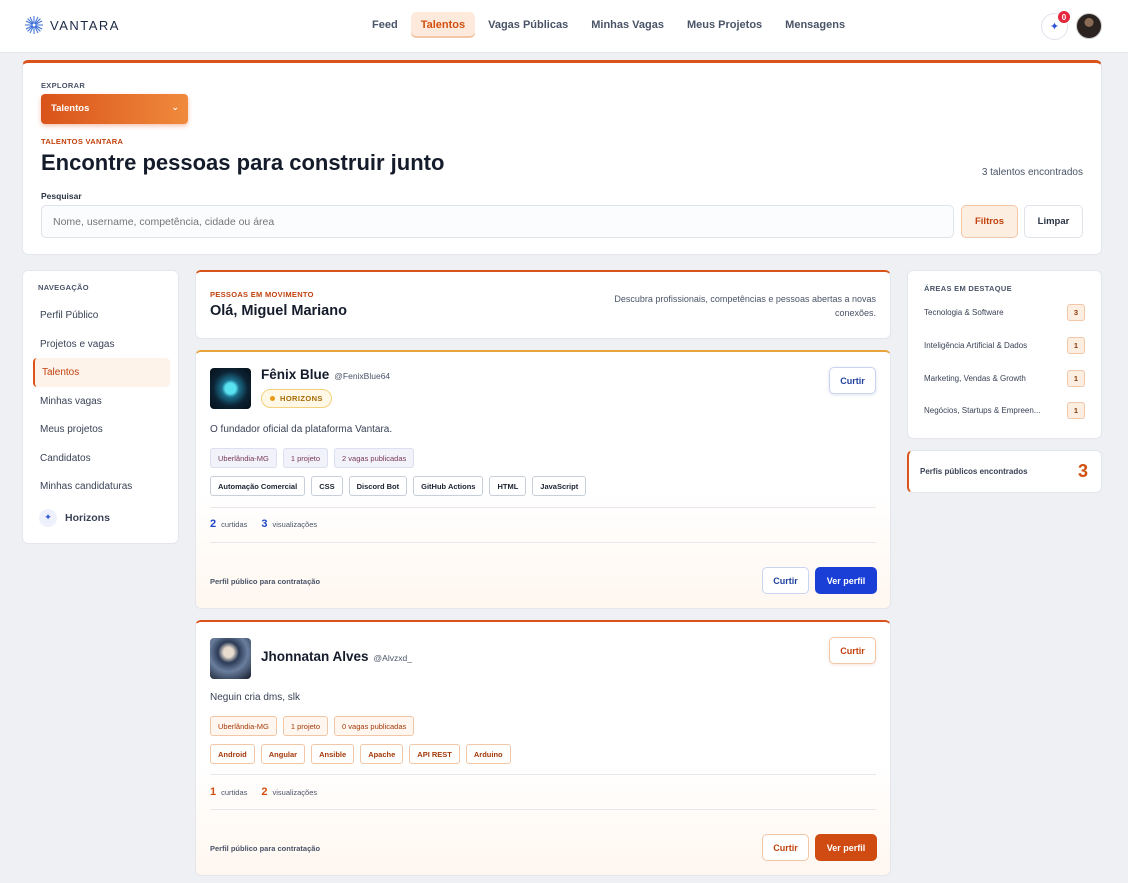  Describe the element at coordinates (258, 486) in the screenshot. I see `skill-chip: Automação Comercial` at that location.